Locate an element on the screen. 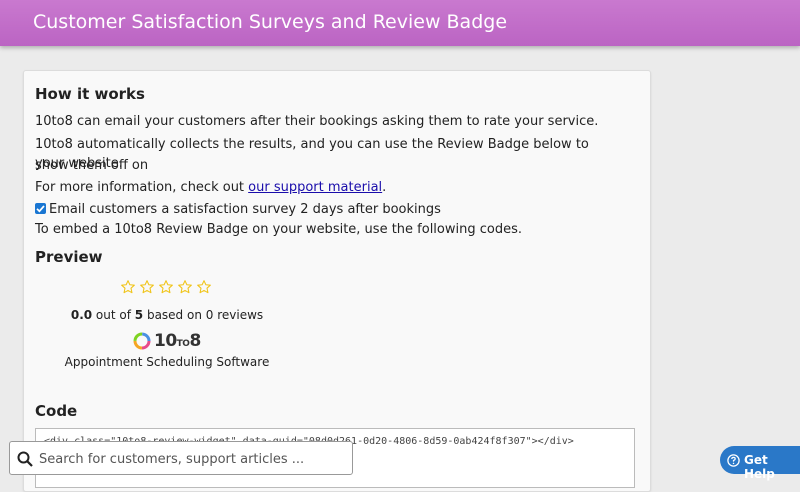 The width and height of the screenshot is (800, 492). rating-mid: out of is located at coordinates (113, 315).